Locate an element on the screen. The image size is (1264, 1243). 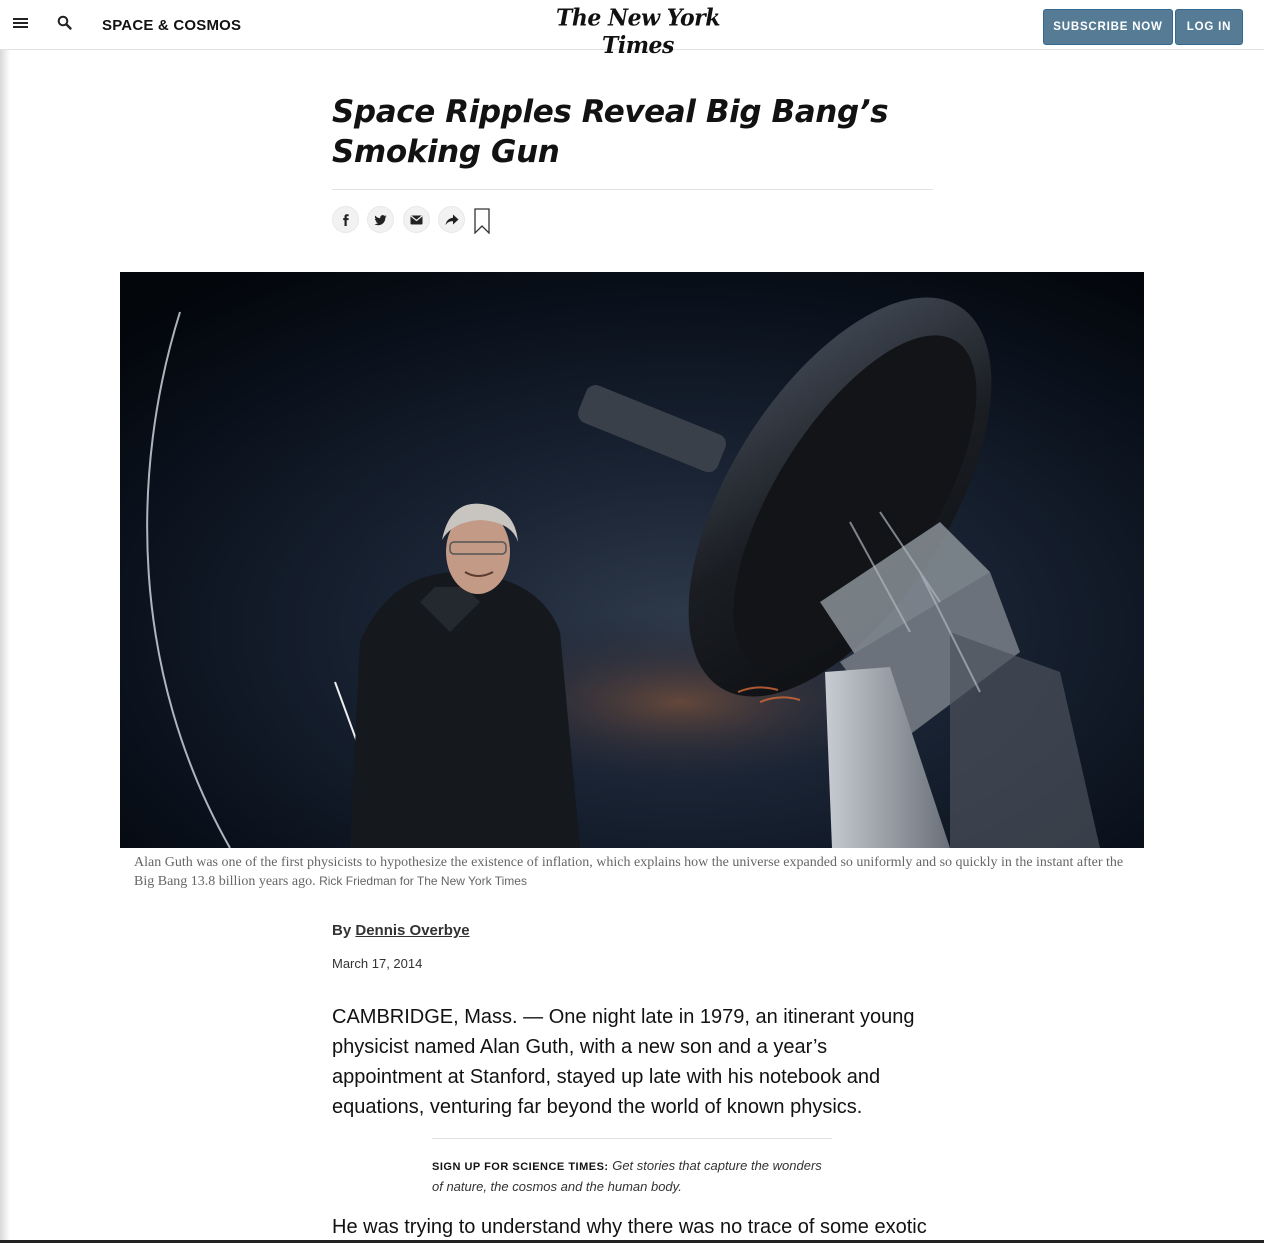
bookmark-icon is located at coordinates (482, 221).